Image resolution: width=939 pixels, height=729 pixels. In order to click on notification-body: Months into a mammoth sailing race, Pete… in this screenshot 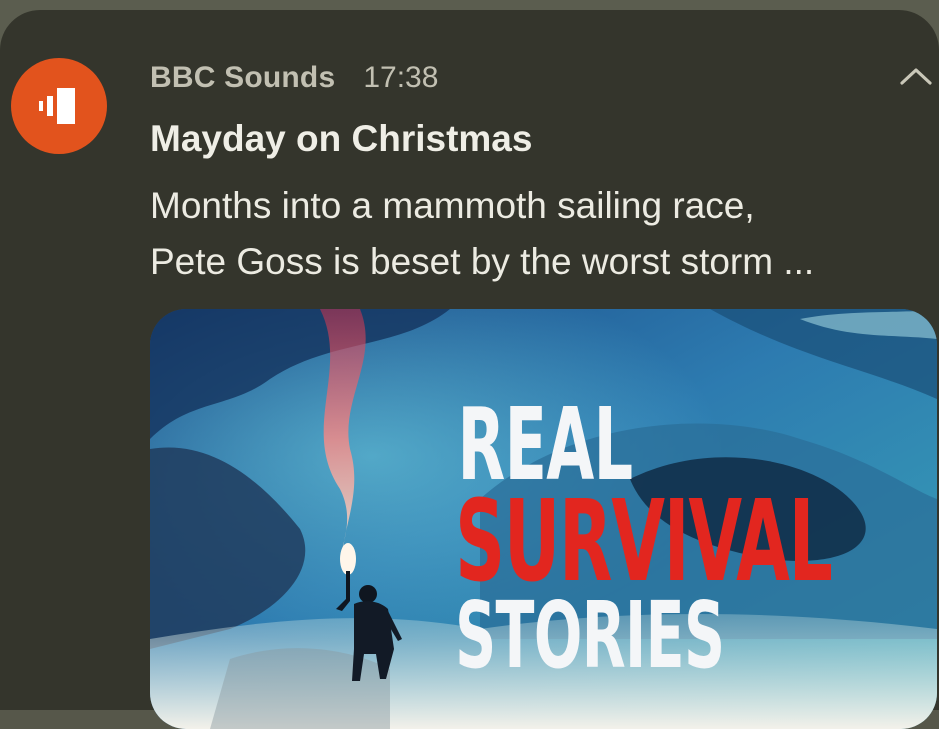, I will do `click(544, 234)`.